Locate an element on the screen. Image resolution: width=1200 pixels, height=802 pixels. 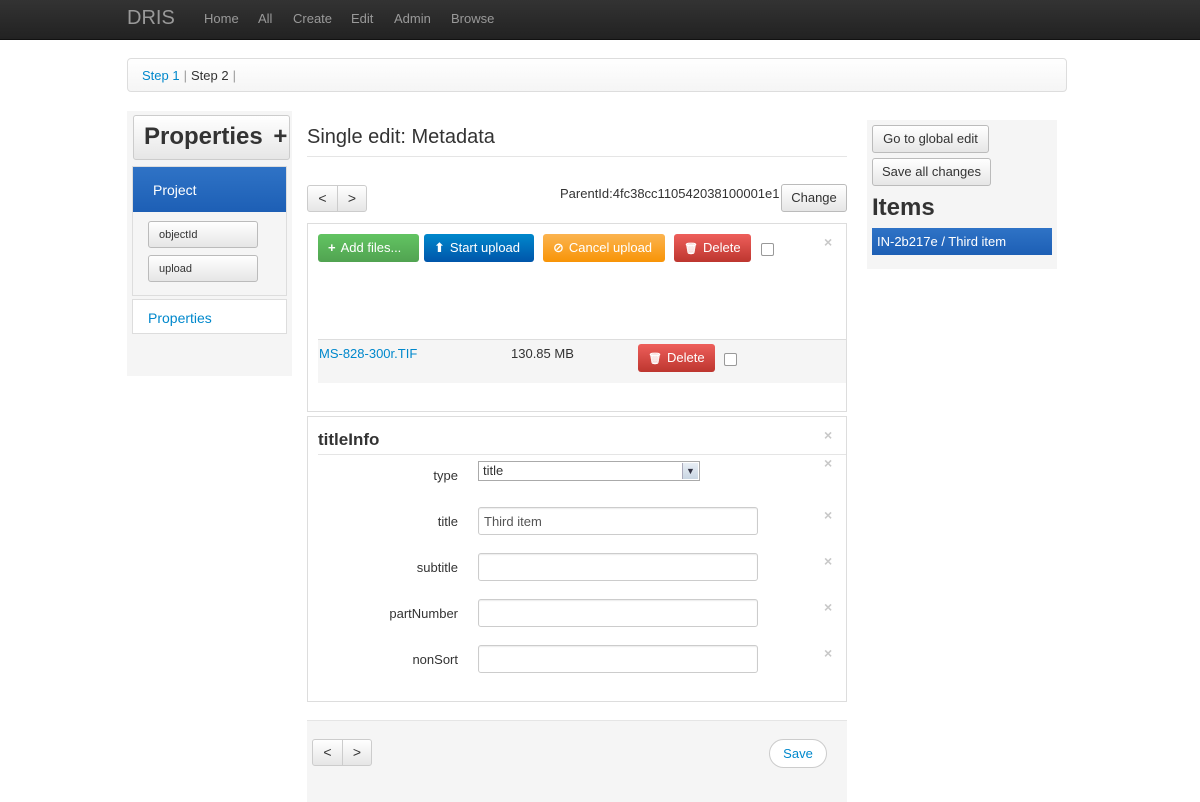
parent-id-text: ParentId:4fc38cc110542038100001e1 is located at coordinates (670, 193).